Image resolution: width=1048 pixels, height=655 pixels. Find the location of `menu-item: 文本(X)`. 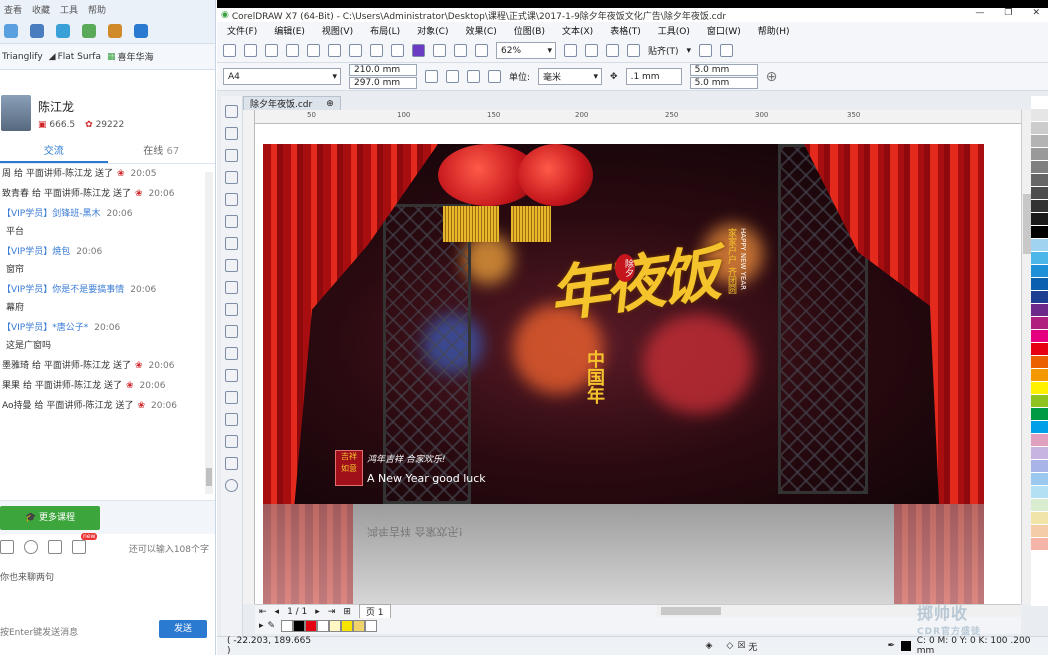

menu-item: 文本(X) is located at coordinates (577, 30).